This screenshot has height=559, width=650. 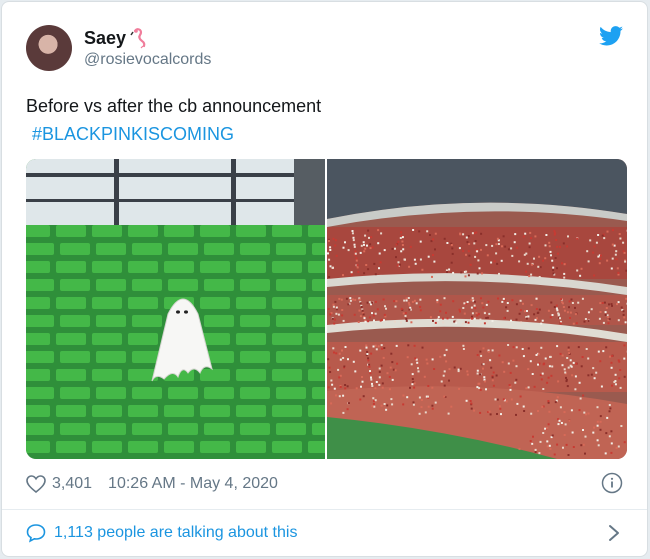 What do you see at coordinates (72, 484) in the screenshot?
I see `like-count: 3,401` at bounding box center [72, 484].